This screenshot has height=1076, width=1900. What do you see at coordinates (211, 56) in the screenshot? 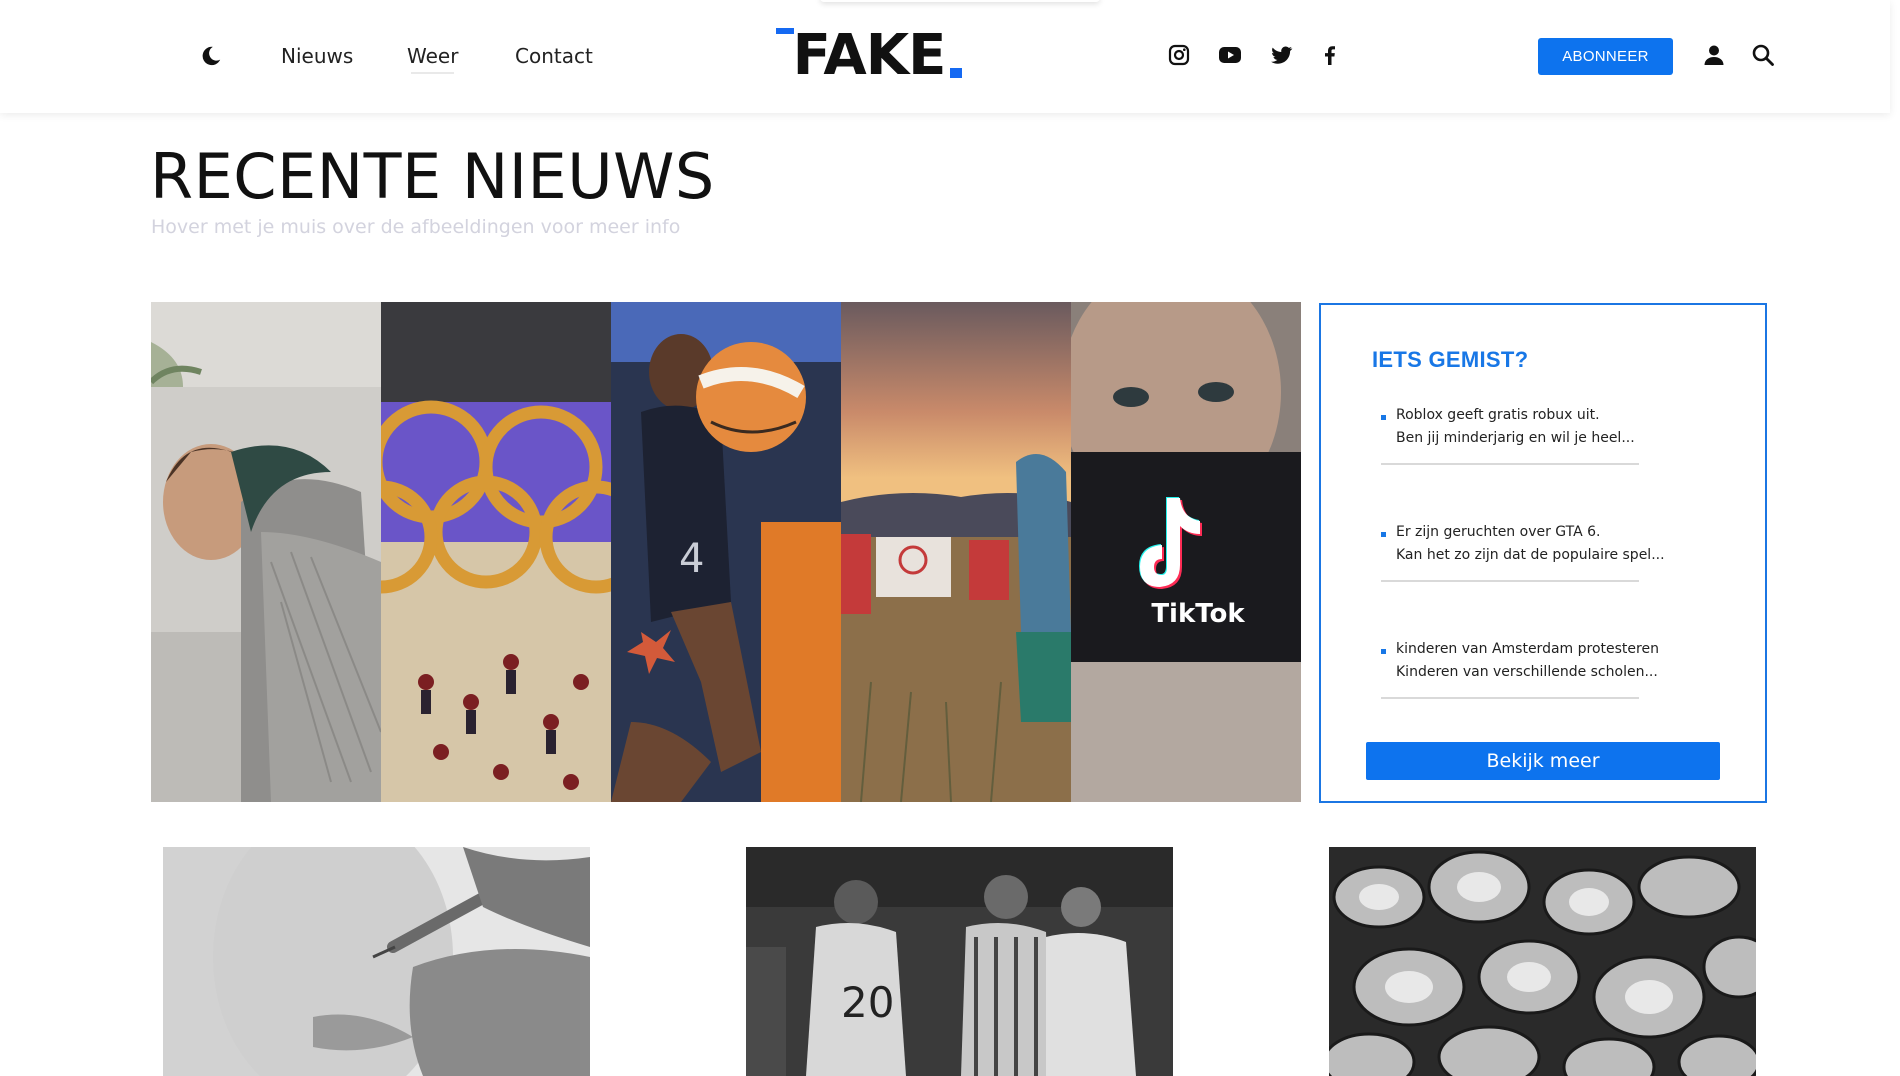
I see `dark-mode-moon-icon` at bounding box center [211, 56].